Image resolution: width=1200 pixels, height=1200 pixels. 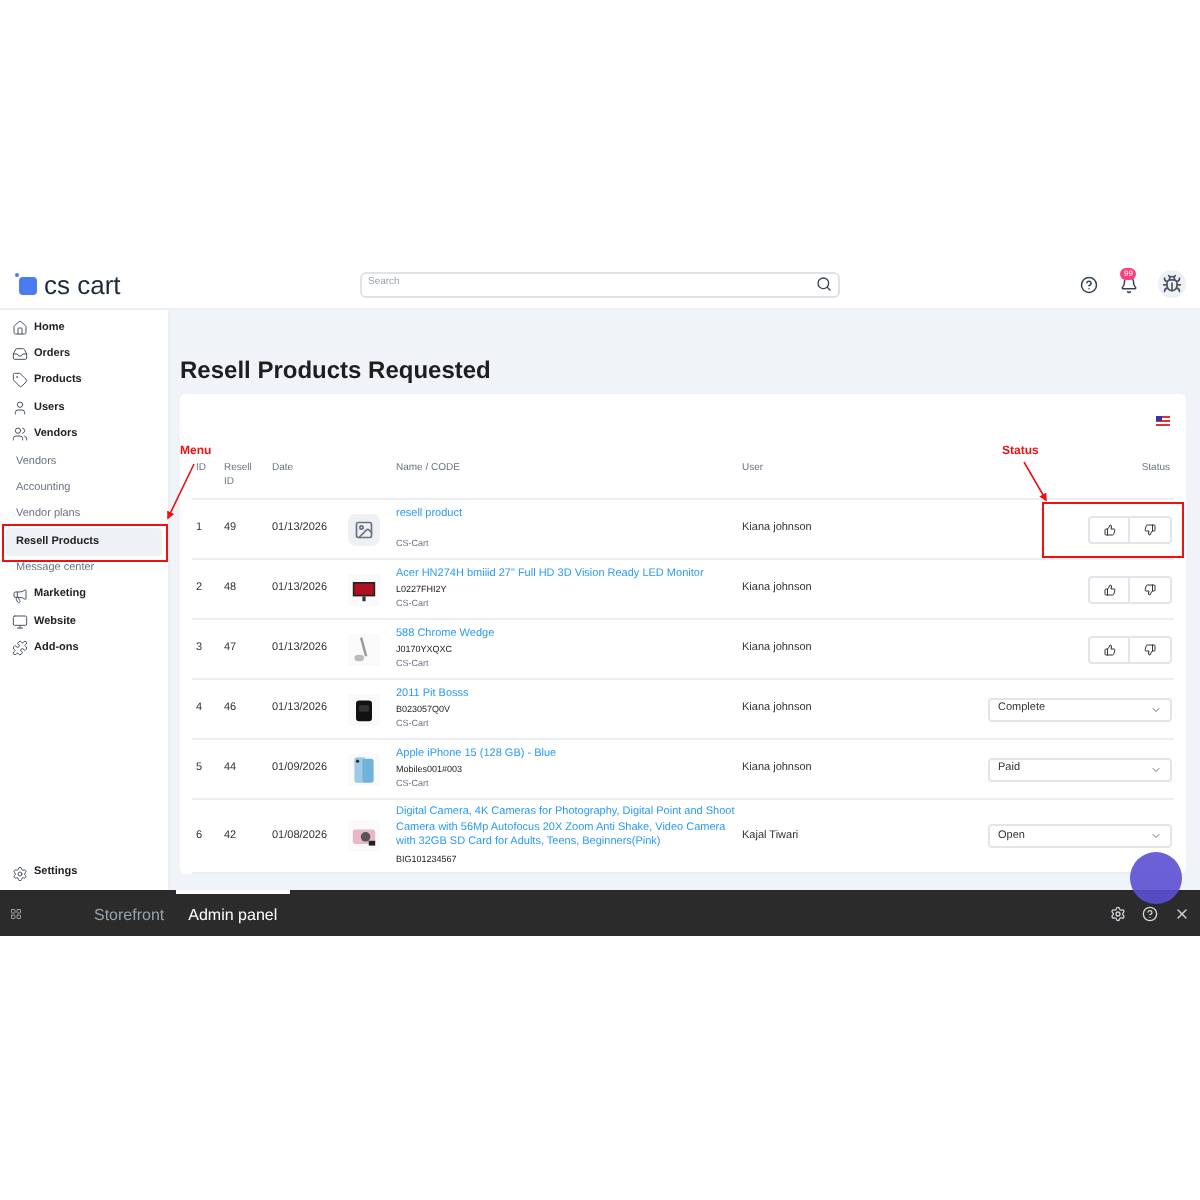 I want to click on grid-icon, so click(x=16, y=913).